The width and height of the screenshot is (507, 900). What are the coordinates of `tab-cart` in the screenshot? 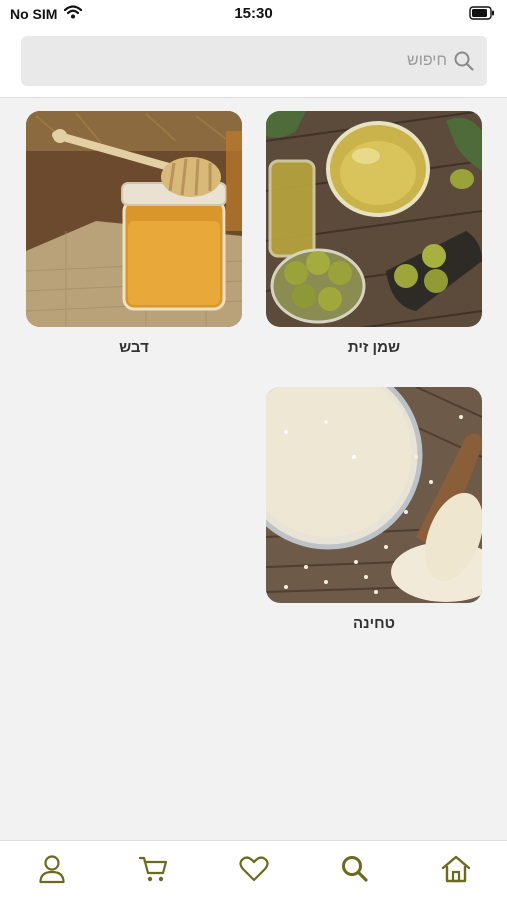 It's located at (153, 871).